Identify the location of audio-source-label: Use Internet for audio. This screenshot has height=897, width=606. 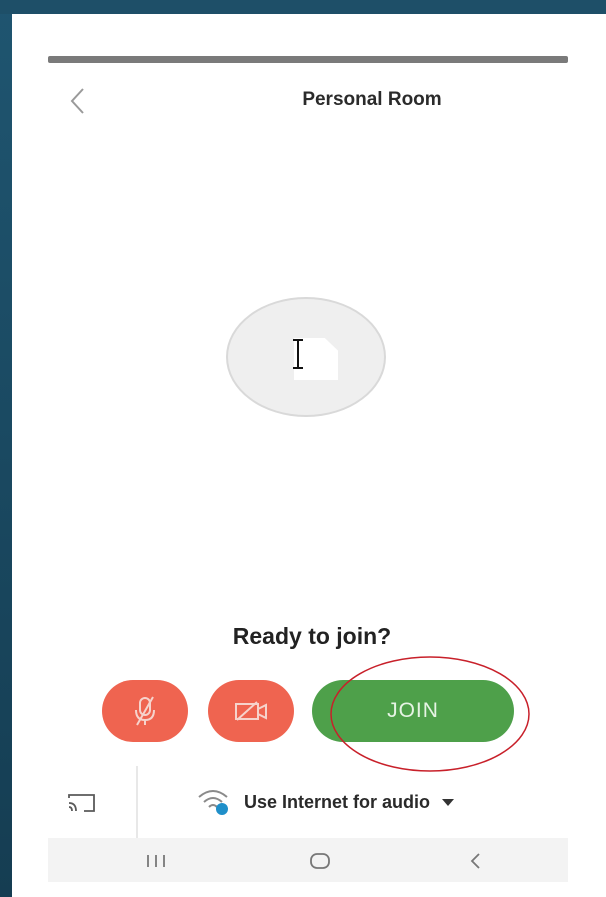
(337, 801).